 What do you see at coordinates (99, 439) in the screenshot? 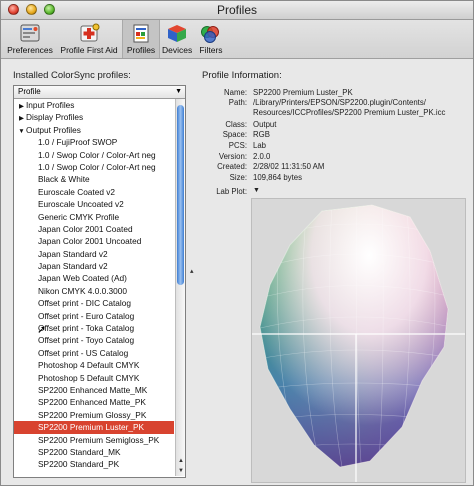
I see `profile-row-label: SP2200 Premium Semigloss_PK` at bounding box center [99, 439].